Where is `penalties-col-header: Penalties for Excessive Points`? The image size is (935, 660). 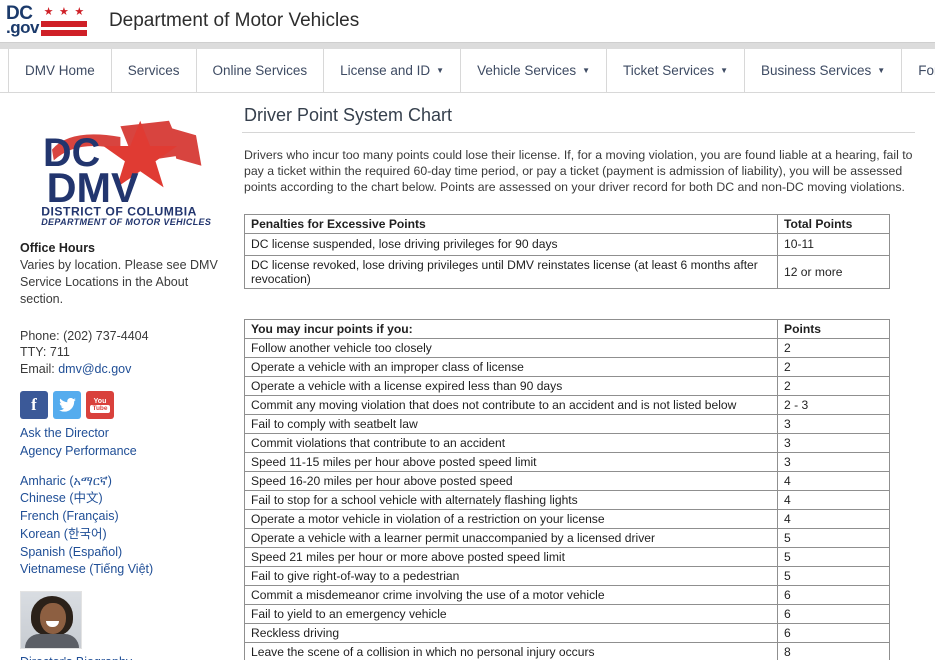
penalties-col-header: Penalties for Excessive Points is located at coordinates (511, 223).